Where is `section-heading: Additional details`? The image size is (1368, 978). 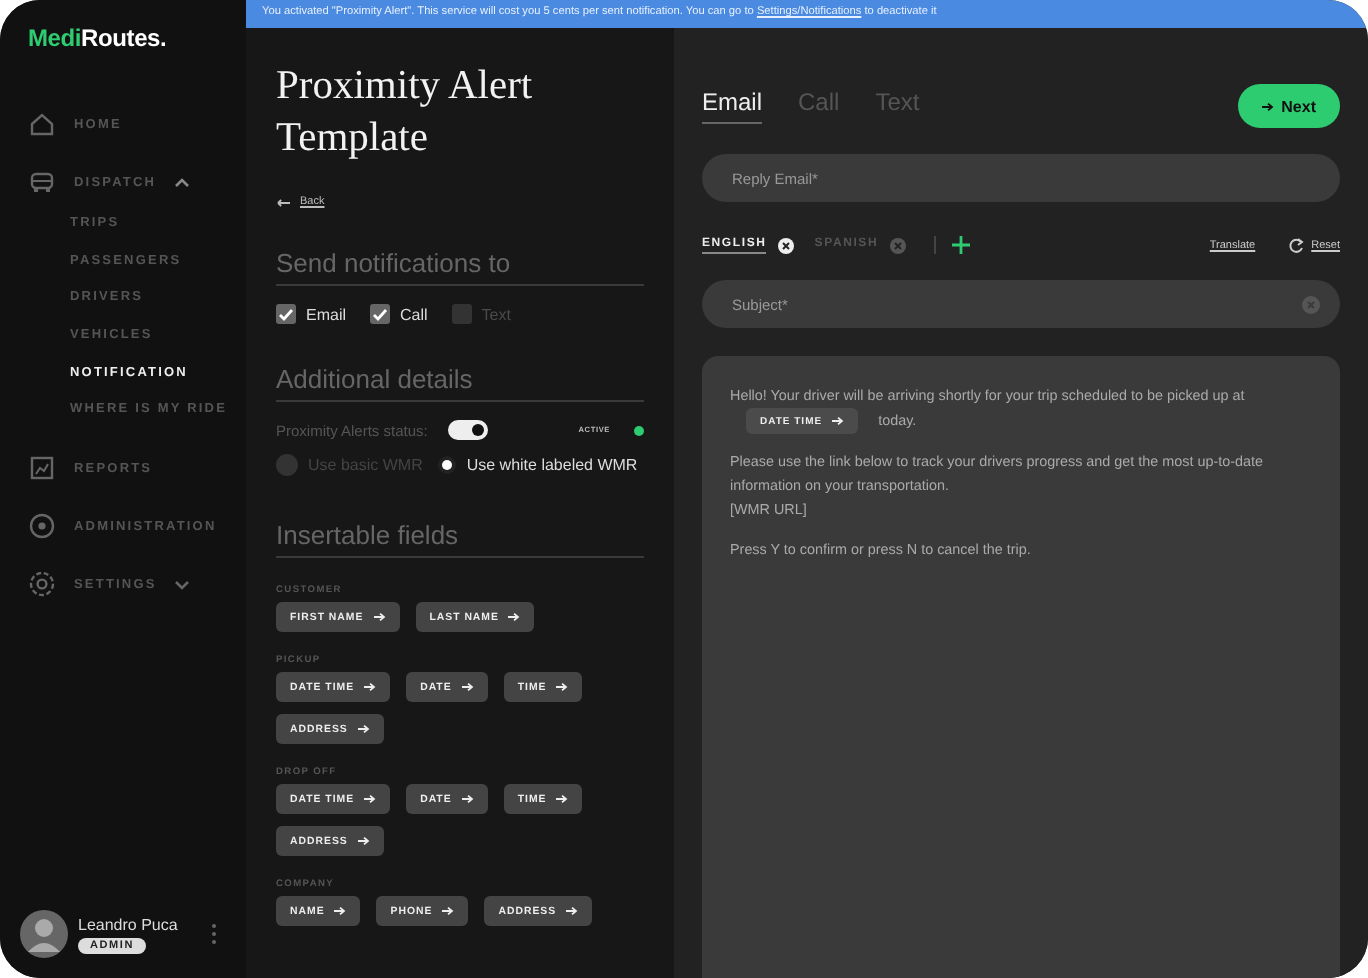 section-heading: Additional details is located at coordinates (460, 383).